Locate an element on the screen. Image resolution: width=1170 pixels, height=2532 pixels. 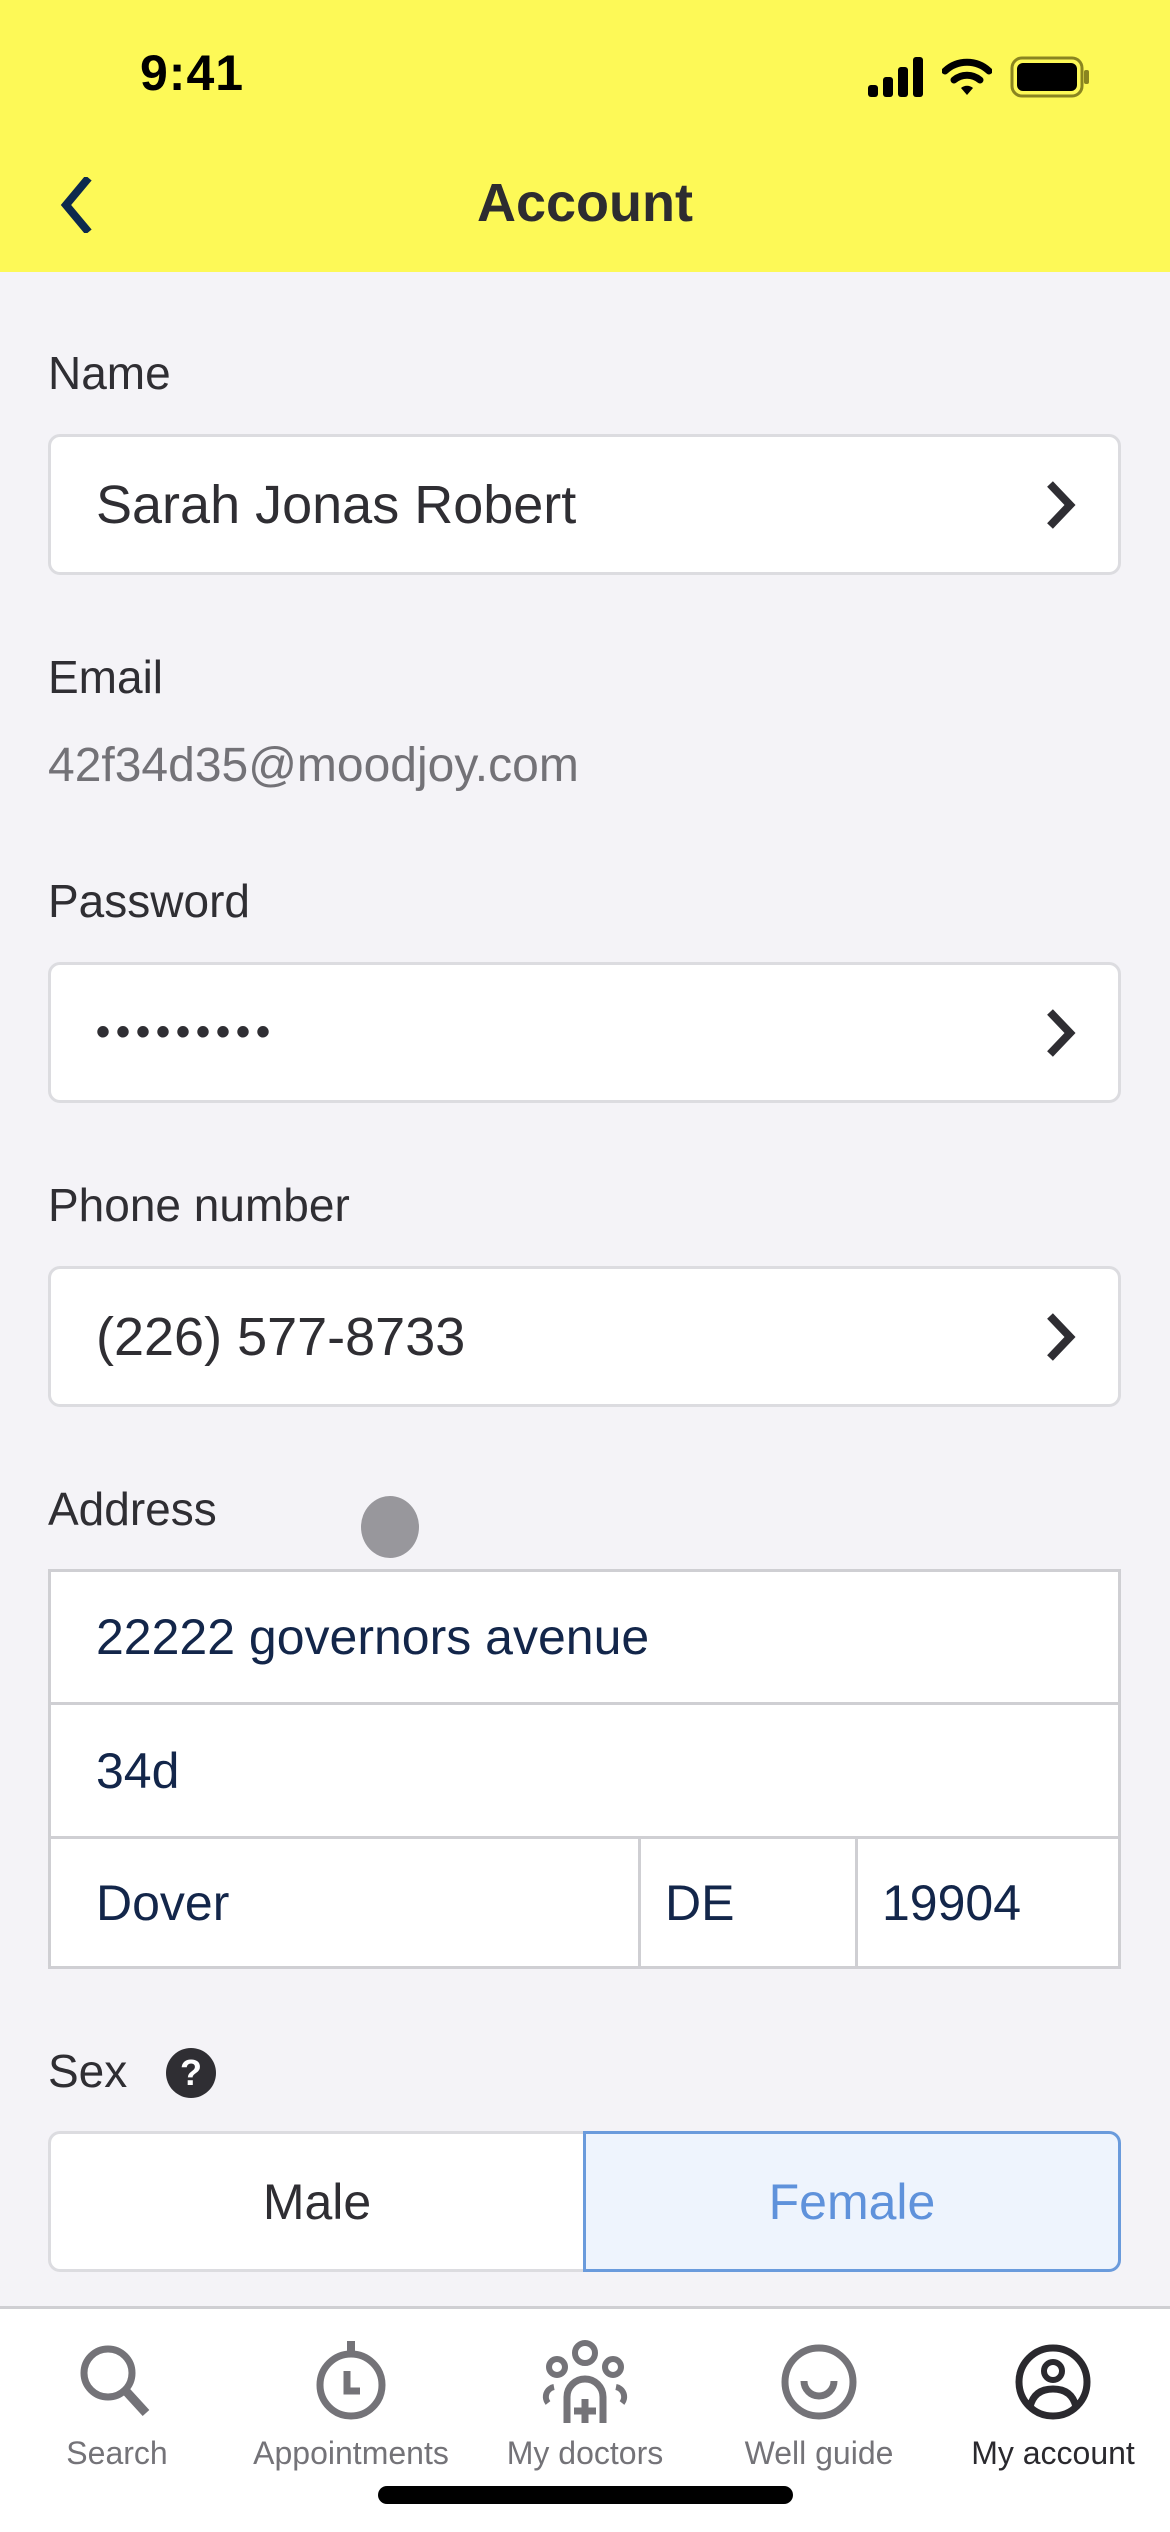
phone-value: (226) 577-8733 is located at coordinates (281, 1336).